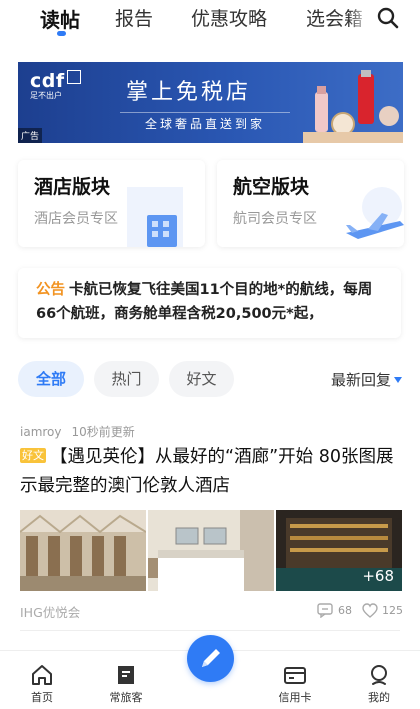  I want to click on nav-profile: 我的, so click(379, 684).